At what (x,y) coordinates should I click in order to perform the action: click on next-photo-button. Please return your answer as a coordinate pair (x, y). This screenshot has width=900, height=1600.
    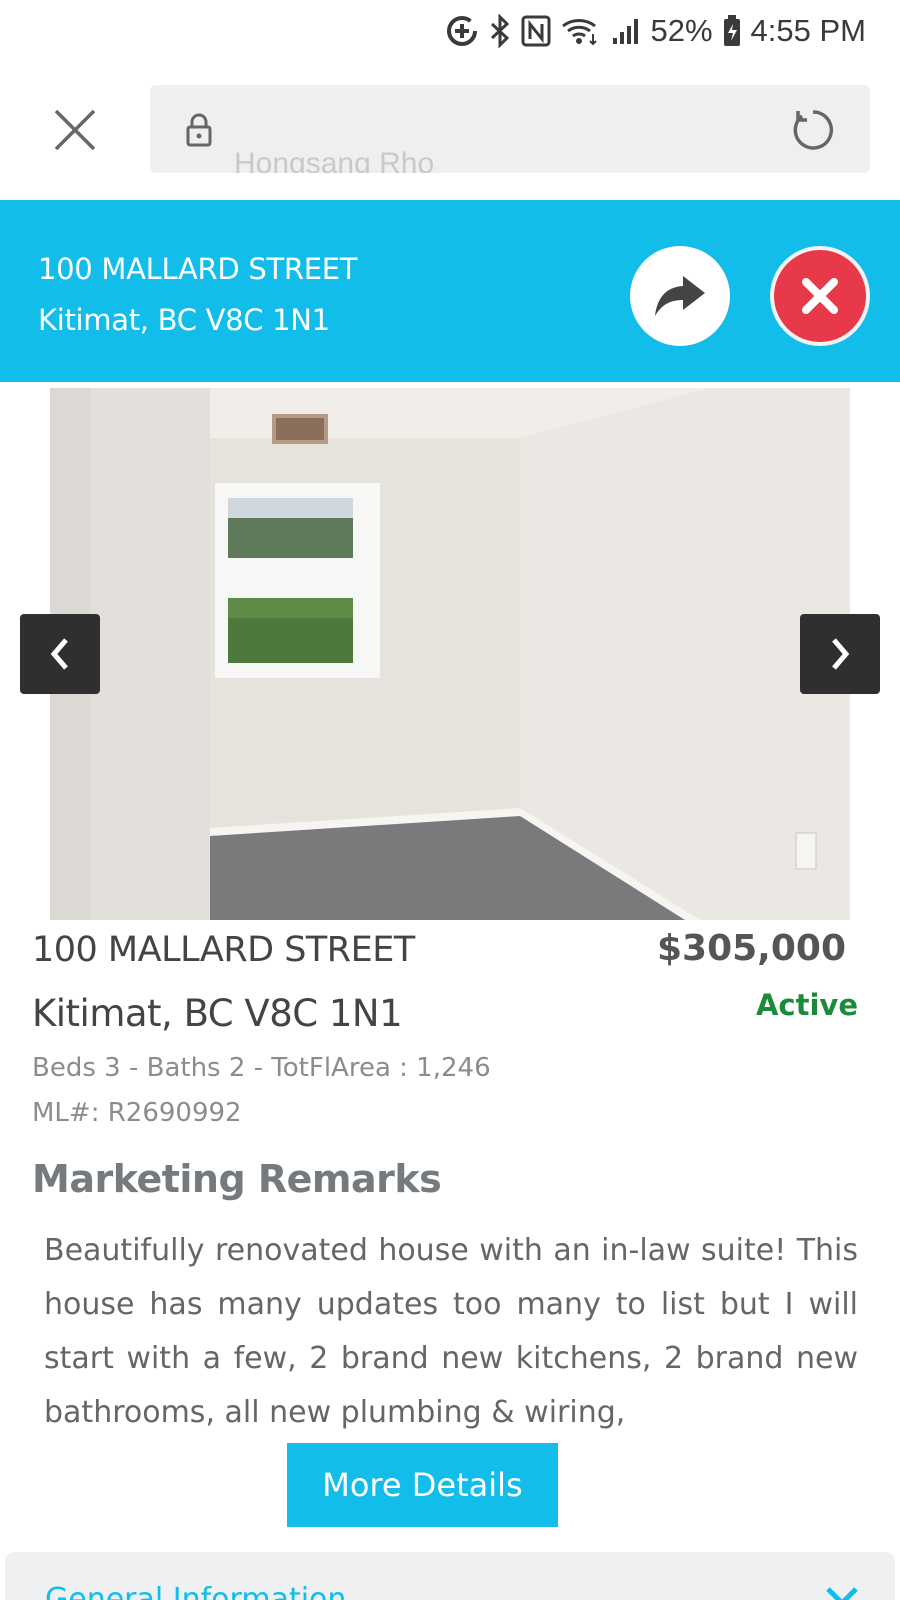
    Looking at the image, I should click on (840, 654).